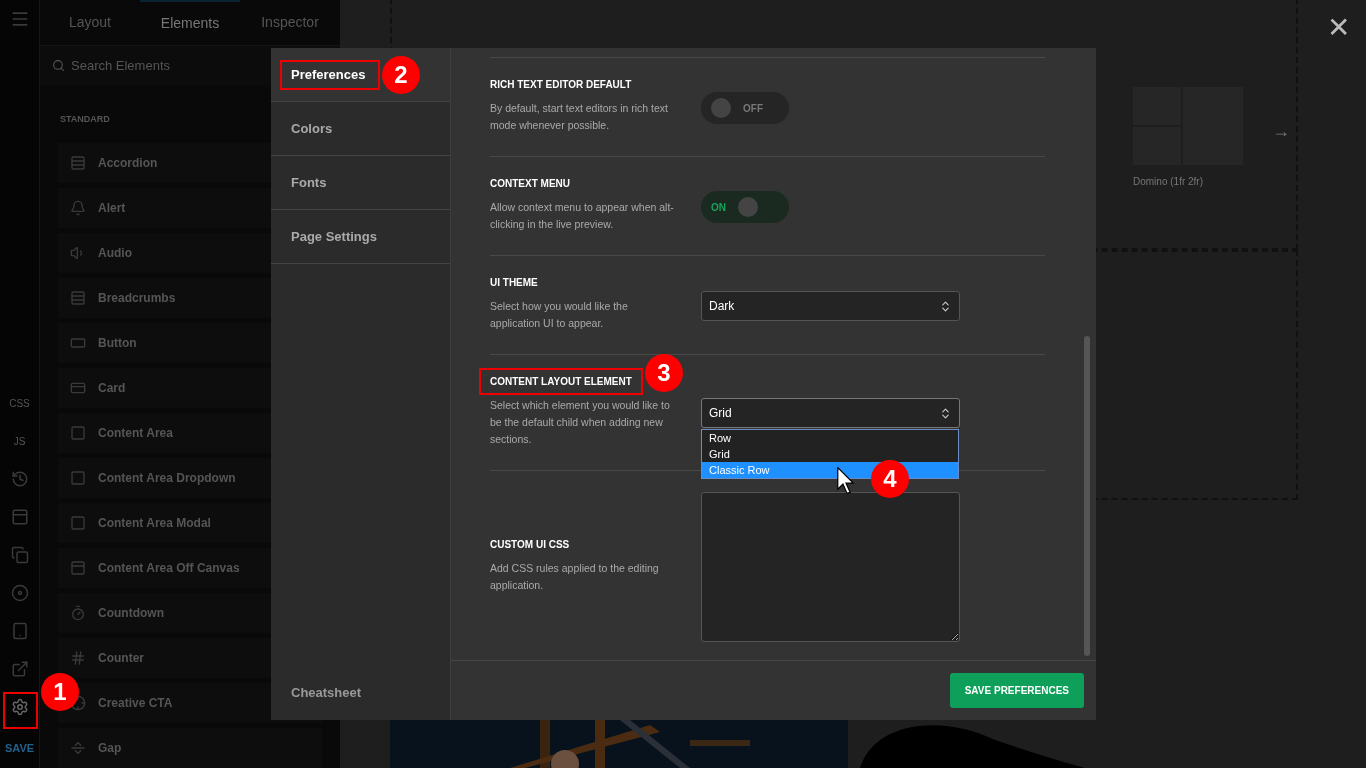 The width and height of the screenshot is (1366, 768). Describe the element at coordinates (19, 669) in the screenshot. I see `external-link-icon` at that location.